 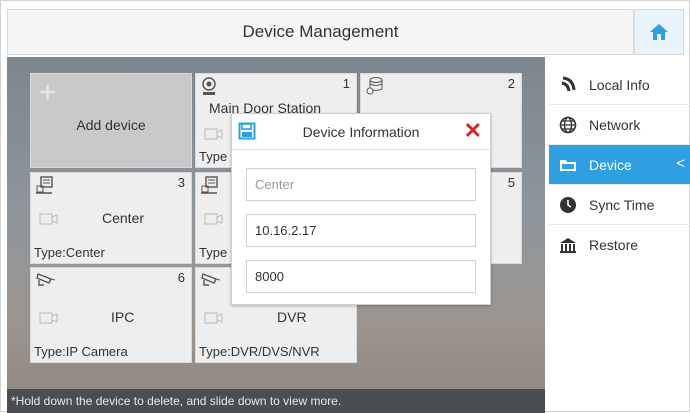 I want to click on device-name-field: Center, so click(x=361, y=184).